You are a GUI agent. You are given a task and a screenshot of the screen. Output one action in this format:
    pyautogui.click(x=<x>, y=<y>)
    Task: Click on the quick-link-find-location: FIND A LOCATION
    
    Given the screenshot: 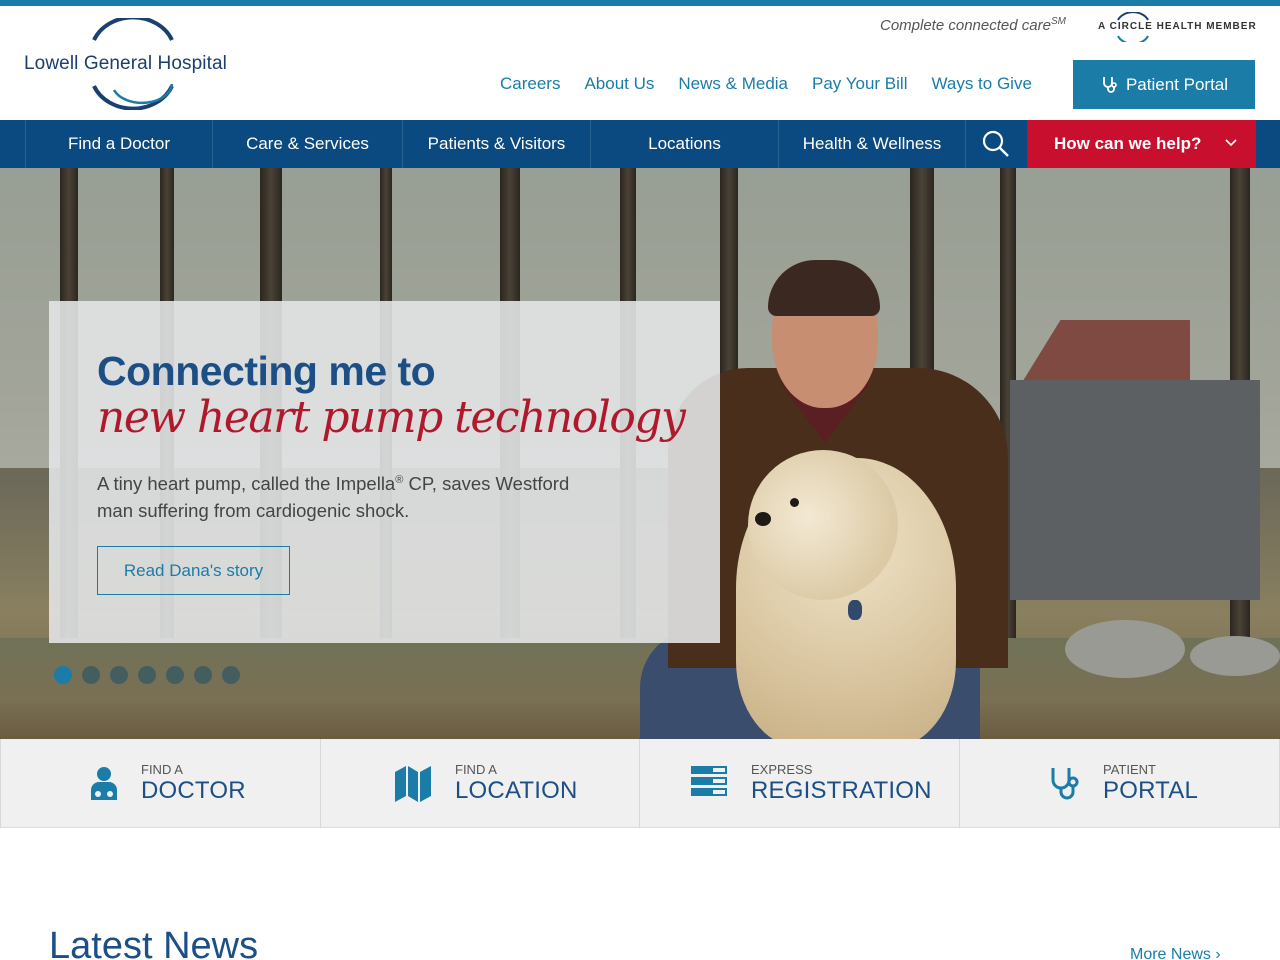 What is the action you would take?
    pyautogui.click(x=480, y=783)
    